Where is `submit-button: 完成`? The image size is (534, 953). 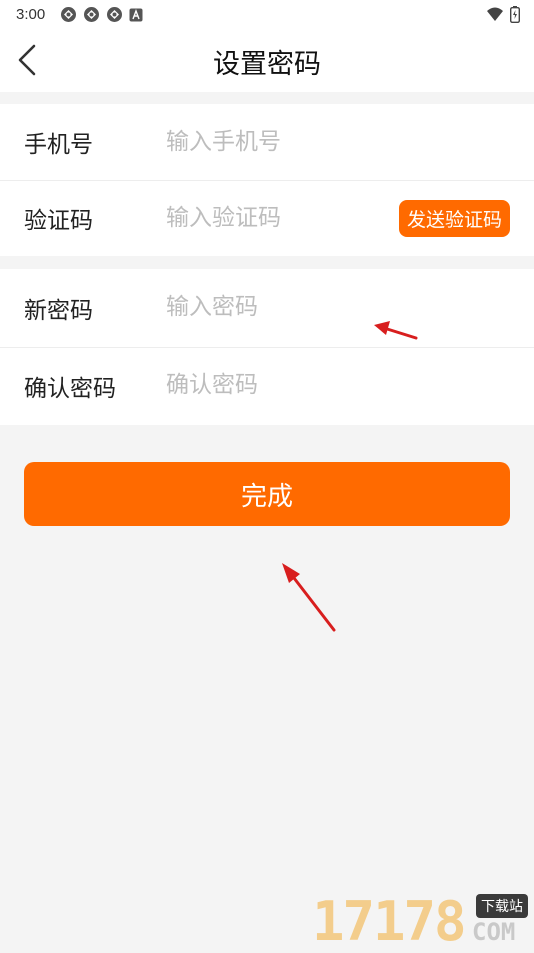 submit-button: 完成 is located at coordinates (267, 494).